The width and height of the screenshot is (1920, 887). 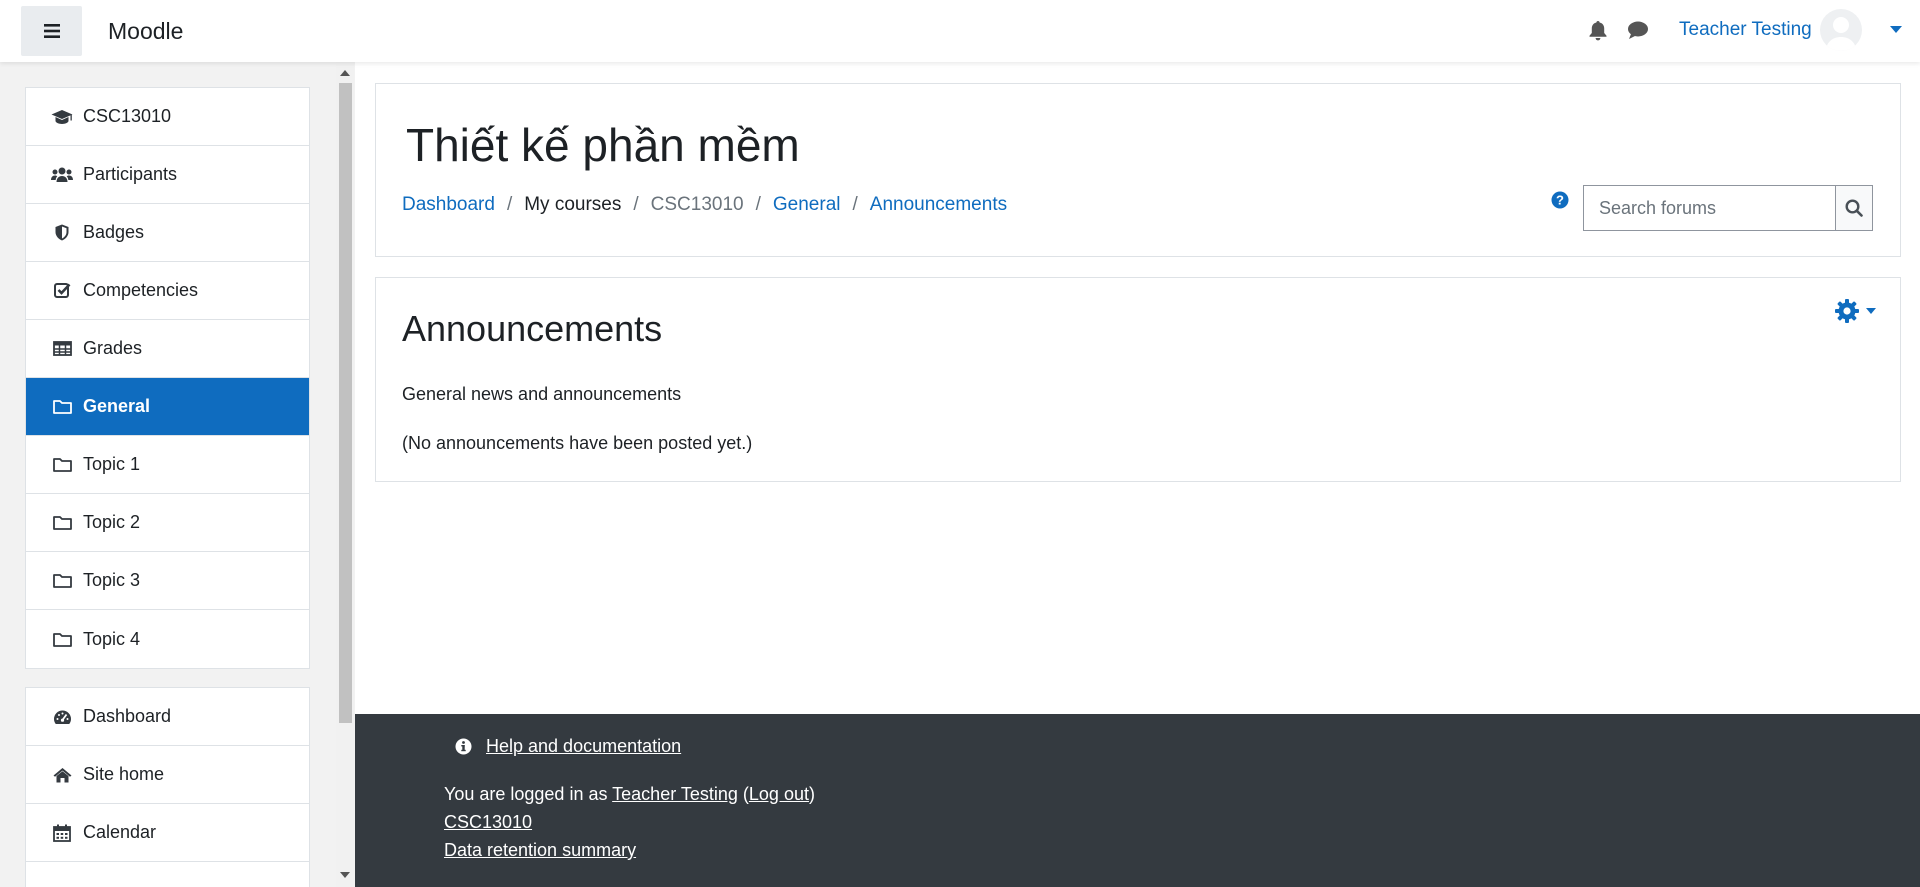 What do you see at coordinates (542, 394) in the screenshot?
I see `forum-description: General news and announcements` at bounding box center [542, 394].